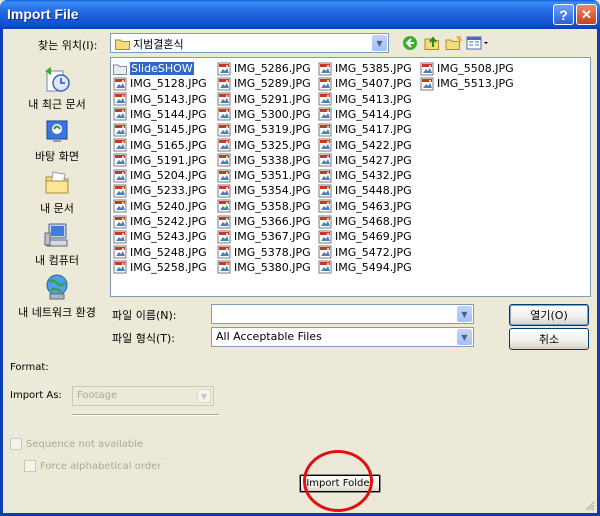 This screenshot has width=600, height=516. Describe the element at coordinates (365, 68) in the screenshot. I see `file-item: IMG_5385.JPG` at that location.